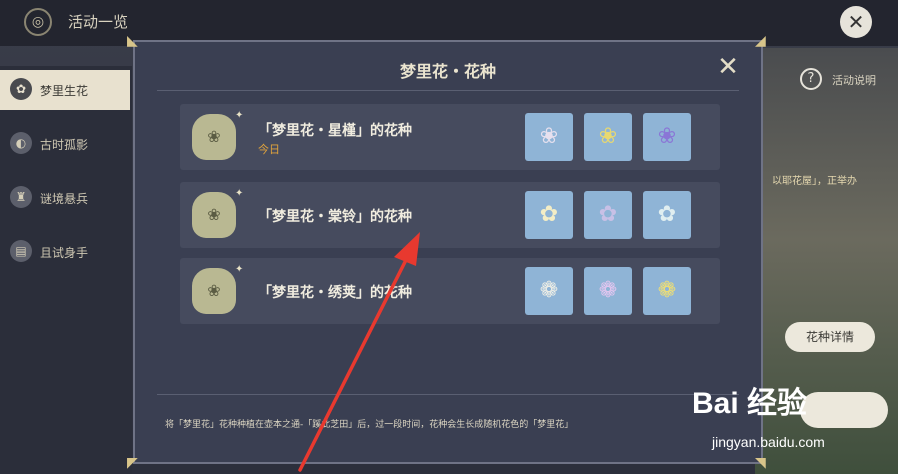 Image resolution: width=898 pixels, height=474 pixels. I want to click on watermark-url: jingyan.baidu.com, so click(768, 442).